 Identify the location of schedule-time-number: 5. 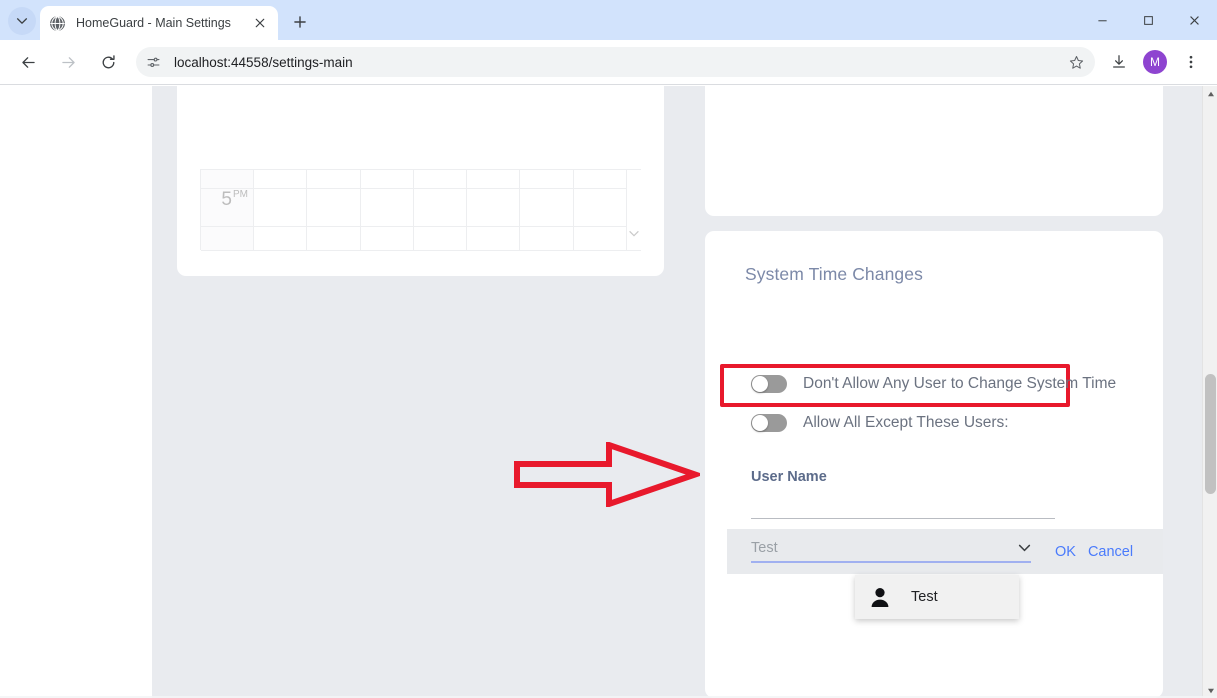
(226, 199).